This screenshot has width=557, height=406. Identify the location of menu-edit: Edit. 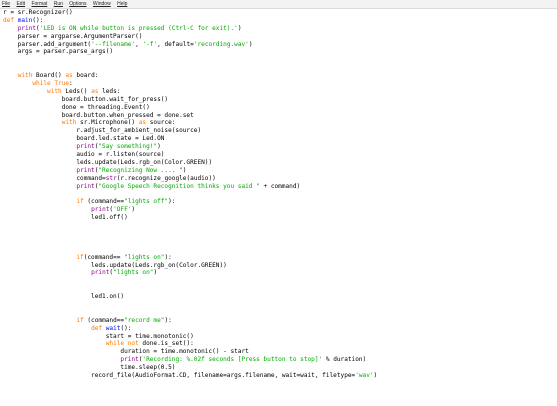
(20, 4).